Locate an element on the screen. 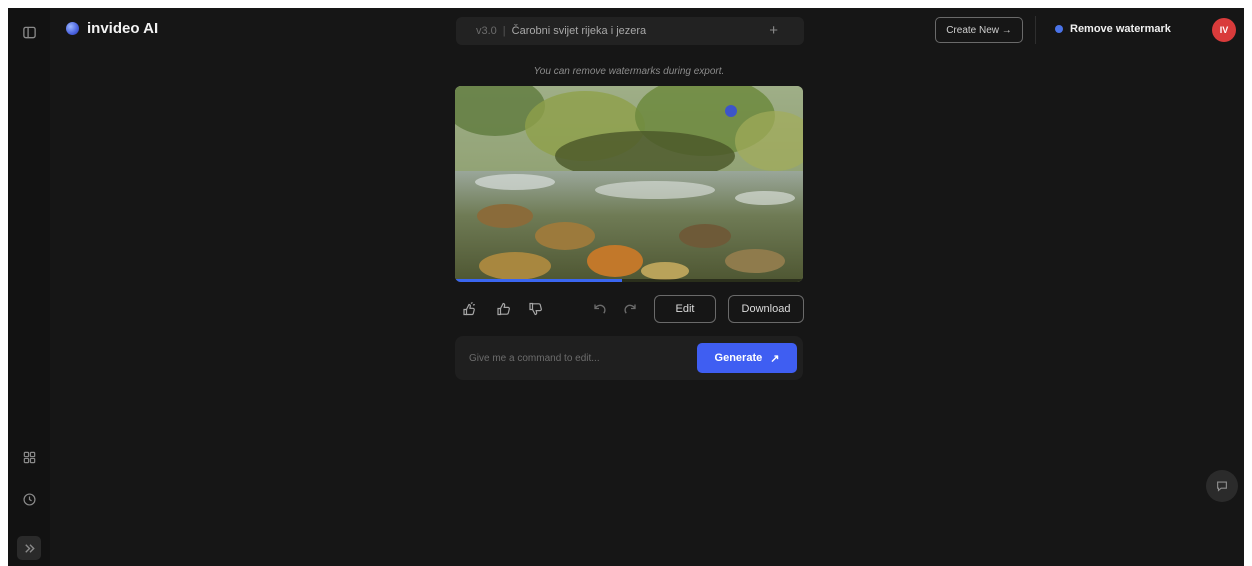  project-version: v3.0 is located at coordinates (486, 31).